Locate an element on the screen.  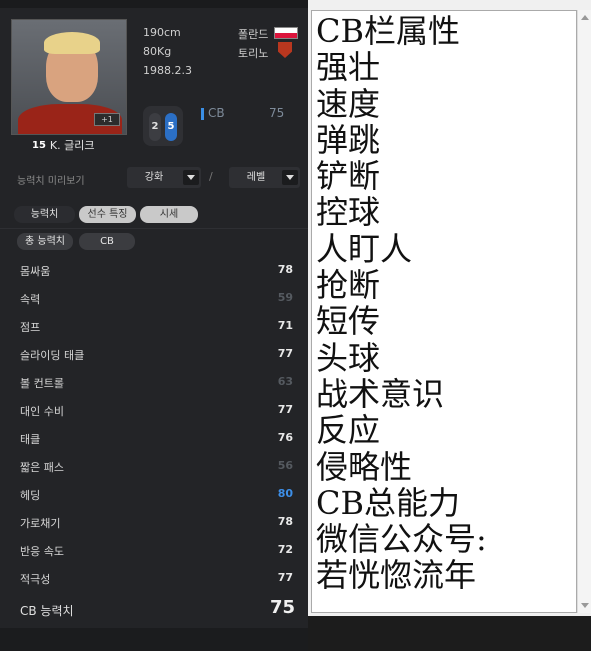
player-photo: +1 is located at coordinates (69, 77).